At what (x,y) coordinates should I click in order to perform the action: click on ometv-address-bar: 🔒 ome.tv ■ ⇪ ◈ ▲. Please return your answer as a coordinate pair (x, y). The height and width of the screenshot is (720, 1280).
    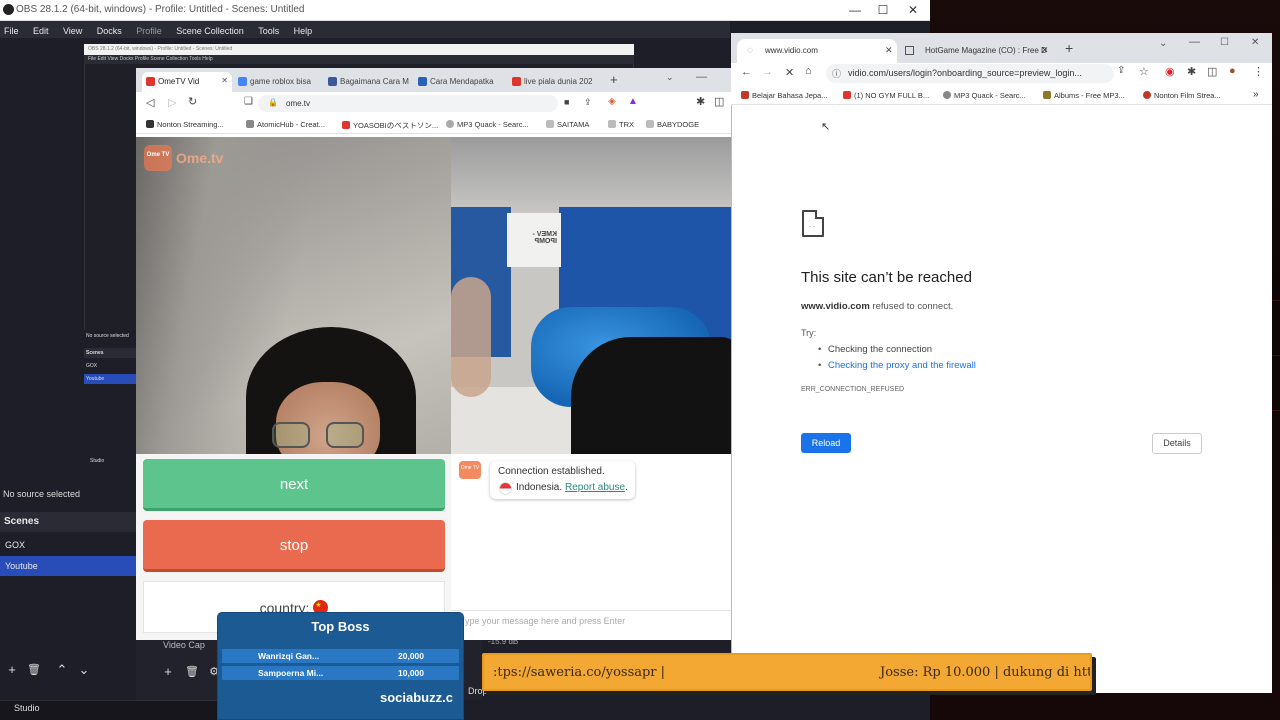
    Looking at the image, I should click on (448, 103).